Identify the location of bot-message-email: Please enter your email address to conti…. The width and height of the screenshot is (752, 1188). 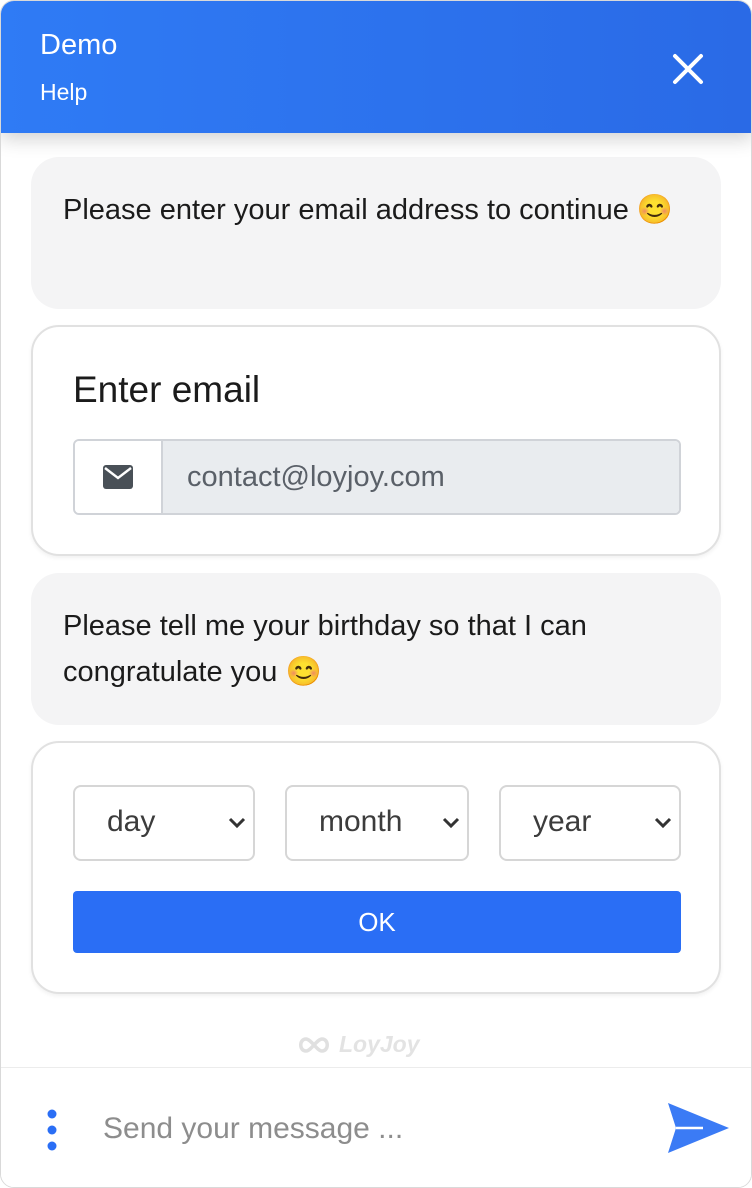
(376, 233).